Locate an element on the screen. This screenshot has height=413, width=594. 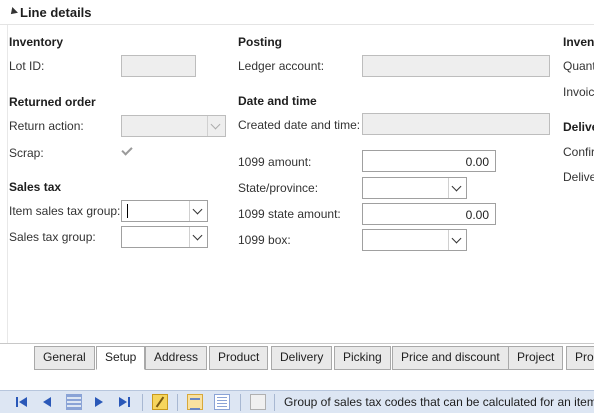
date-time-title: Date and time is located at coordinates (277, 101).